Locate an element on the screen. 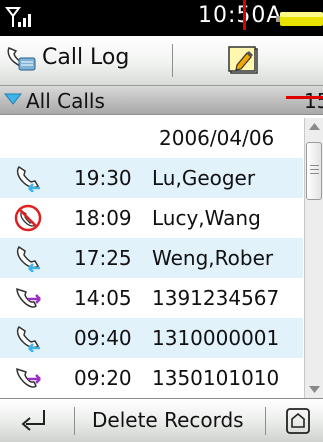 The image size is (323, 442). delete-records-button: Delete Records is located at coordinates (168, 420).